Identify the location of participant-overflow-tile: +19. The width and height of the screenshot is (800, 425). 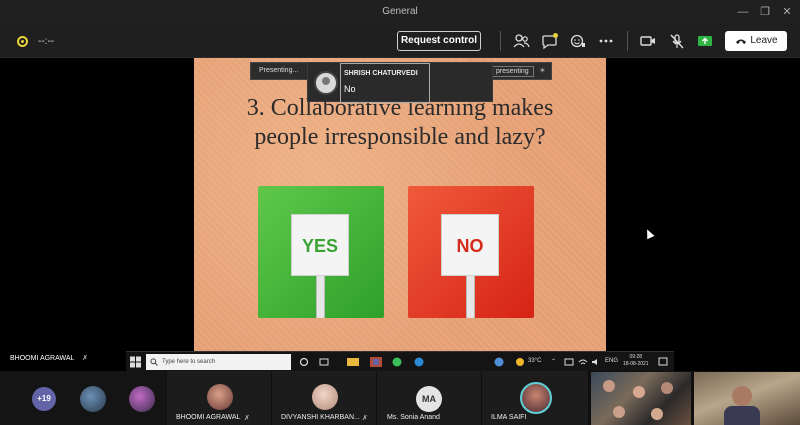
(83, 398).